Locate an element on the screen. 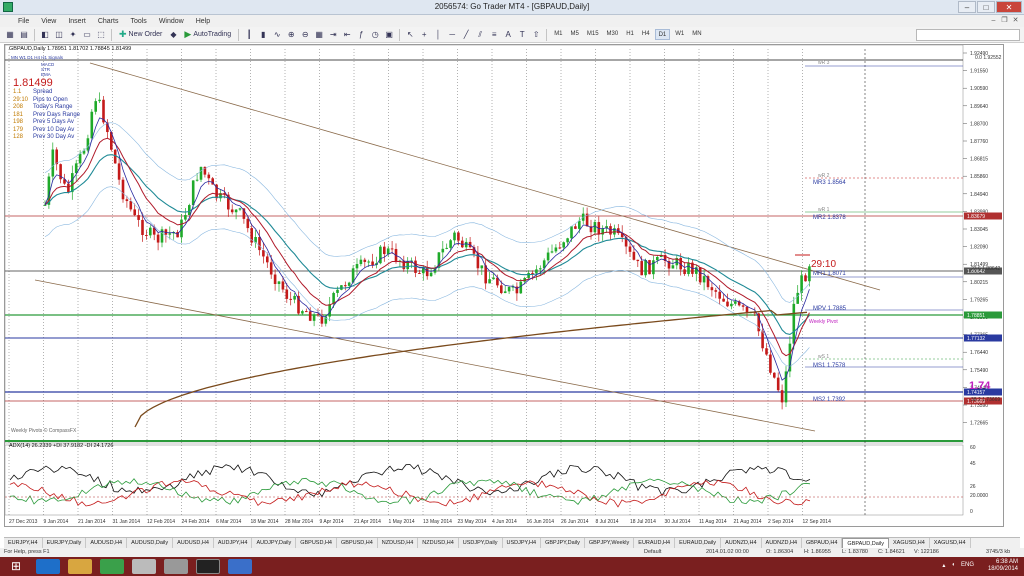 Image resolution: width=1024 pixels, height=576 pixels. search-input is located at coordinates (968, 35).